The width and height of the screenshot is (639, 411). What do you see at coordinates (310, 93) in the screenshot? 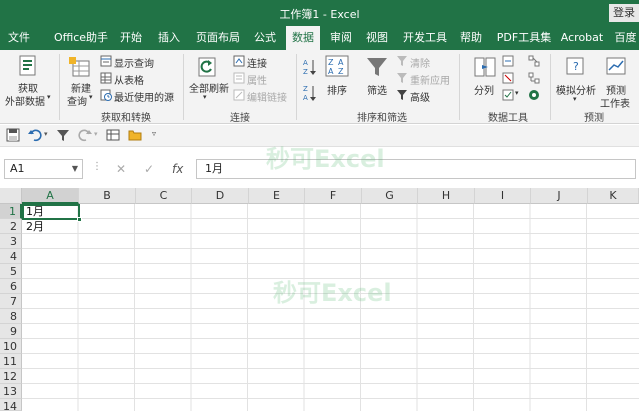
I see `sort-descending-icon: Z A` at bounding box center [310, 93].